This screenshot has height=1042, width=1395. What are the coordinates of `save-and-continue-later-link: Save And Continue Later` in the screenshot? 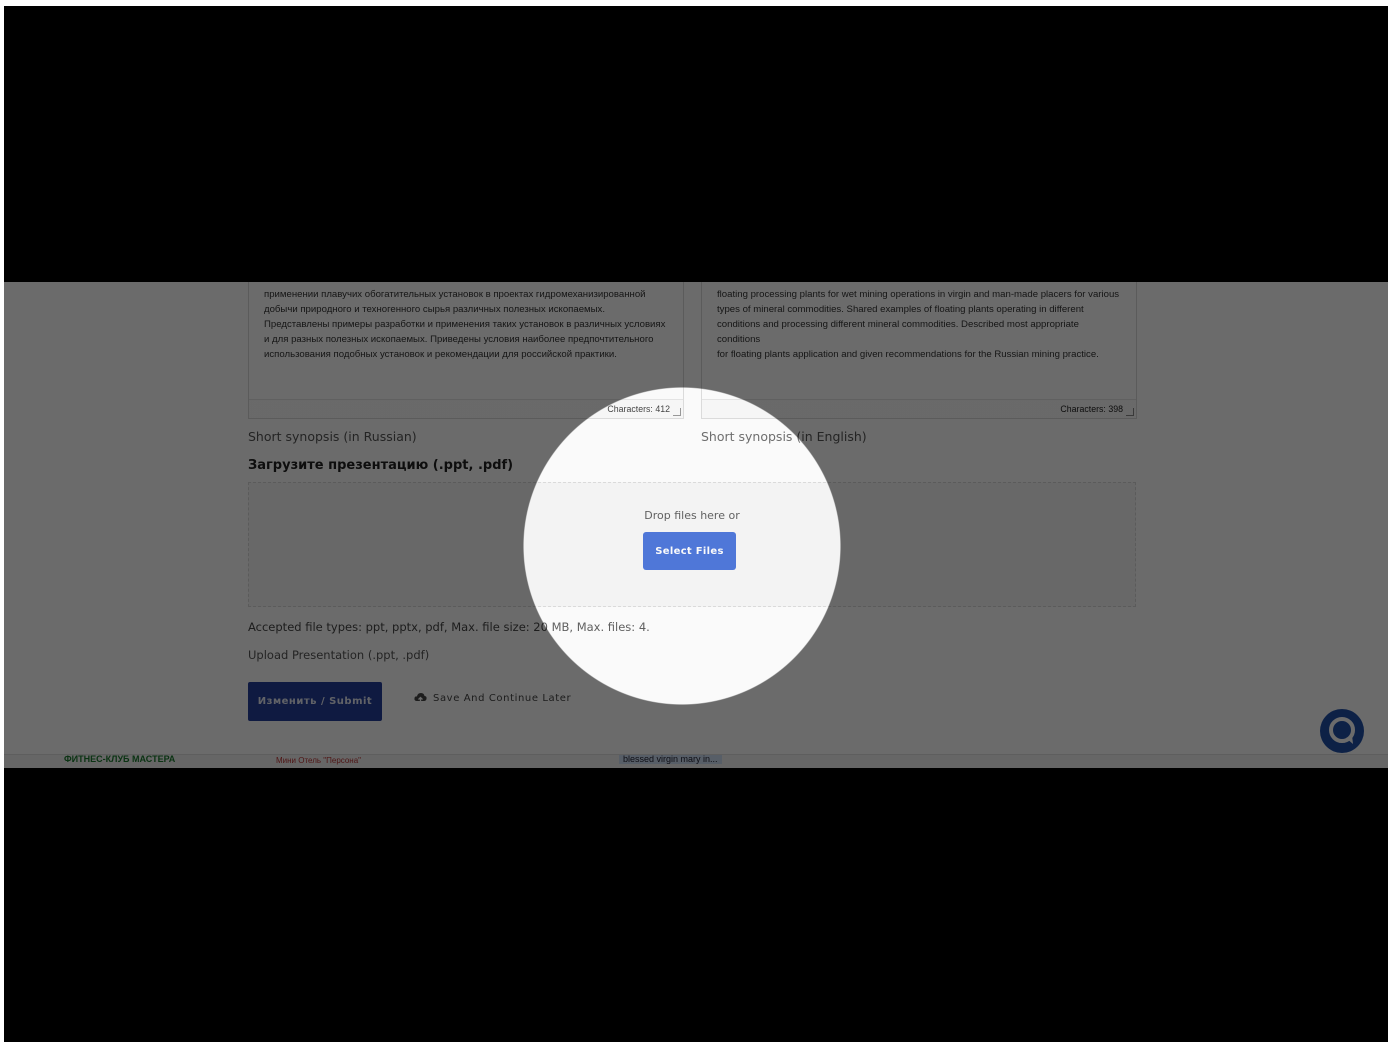 It's located at (492, 698).